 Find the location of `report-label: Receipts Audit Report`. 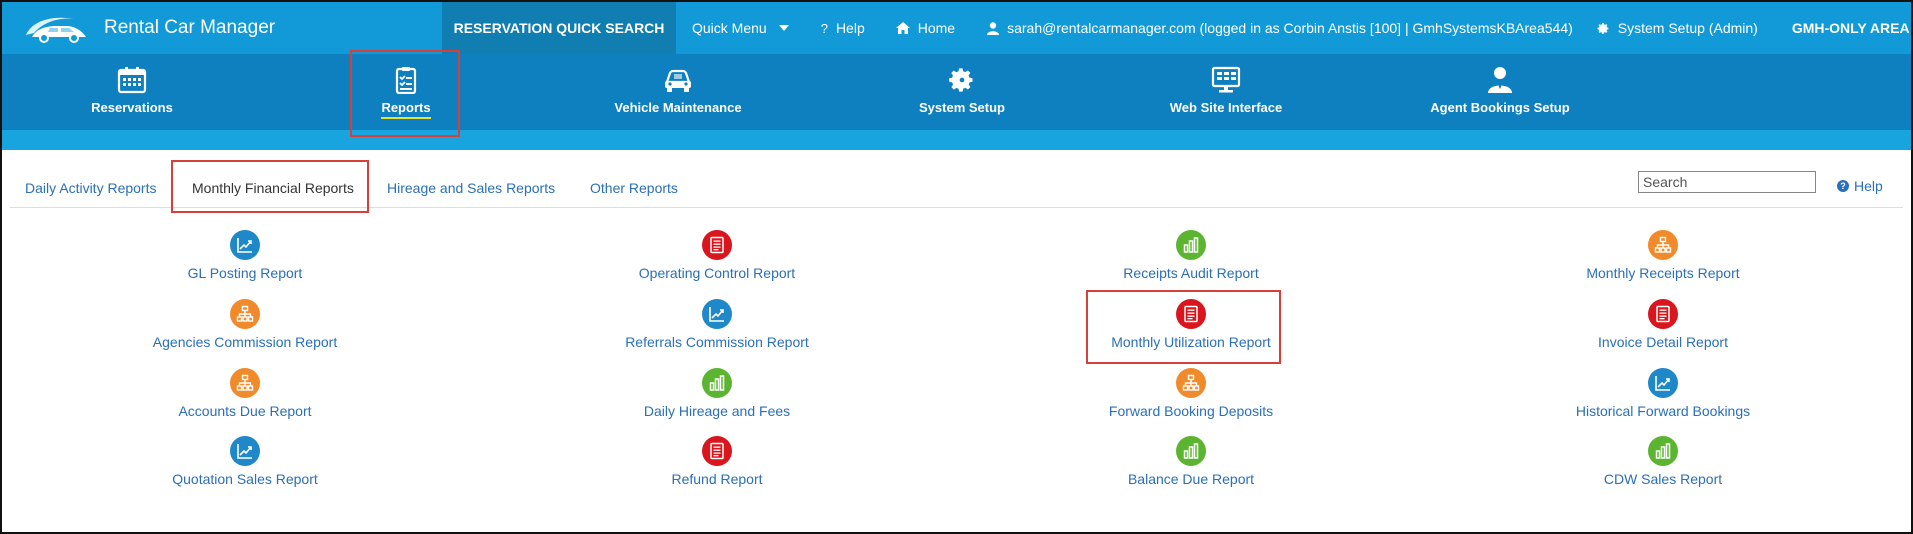

report-label: Receipts Audit Report is located at coordinates (1191, 273).